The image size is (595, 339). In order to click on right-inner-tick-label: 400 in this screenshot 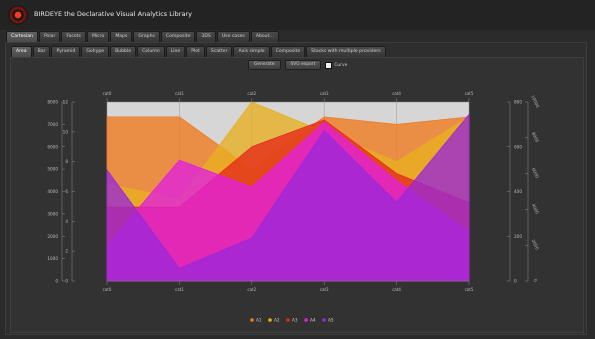, I will do `click(518, 191)`.